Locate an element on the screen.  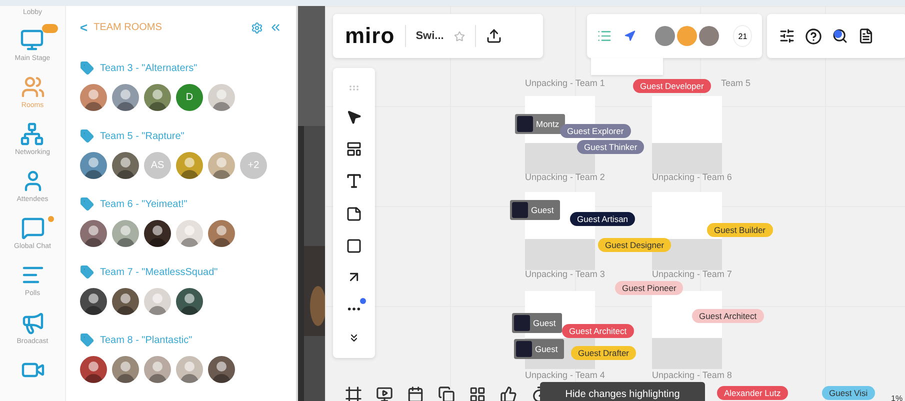
panel-title: TEAM ROOMS is located at coordinates (128, 27).